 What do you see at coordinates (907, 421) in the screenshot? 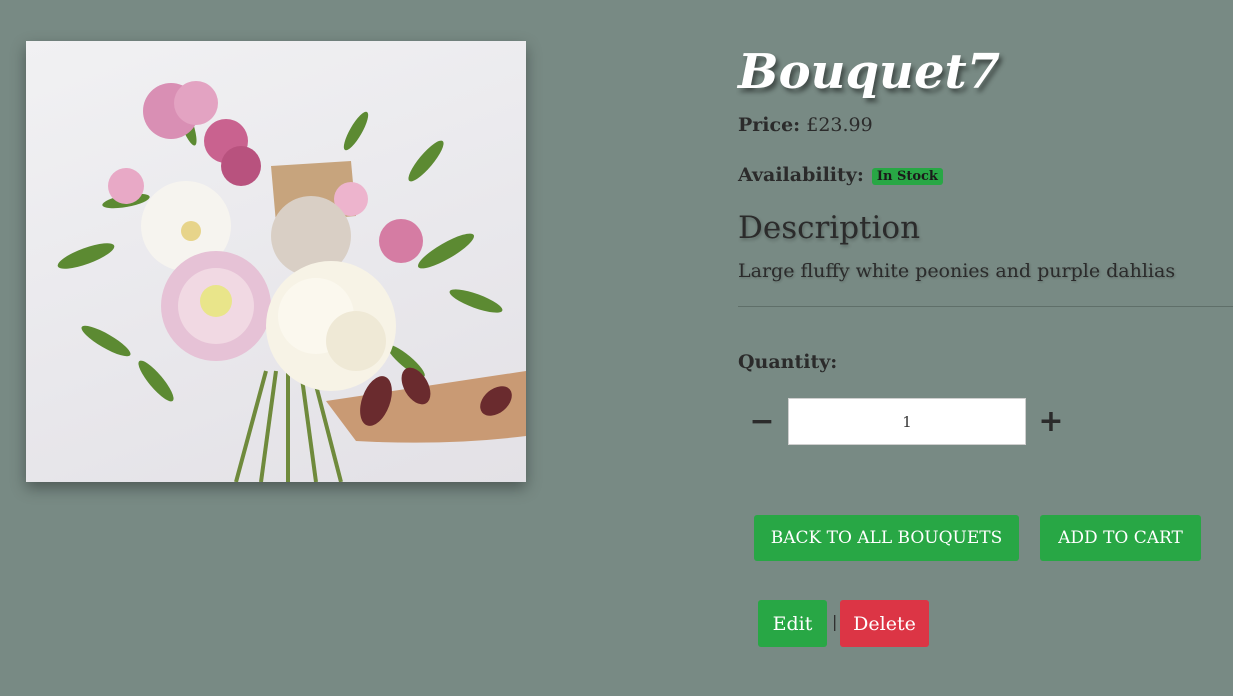
I see `quantity-input` at bounding box center [907, 421].